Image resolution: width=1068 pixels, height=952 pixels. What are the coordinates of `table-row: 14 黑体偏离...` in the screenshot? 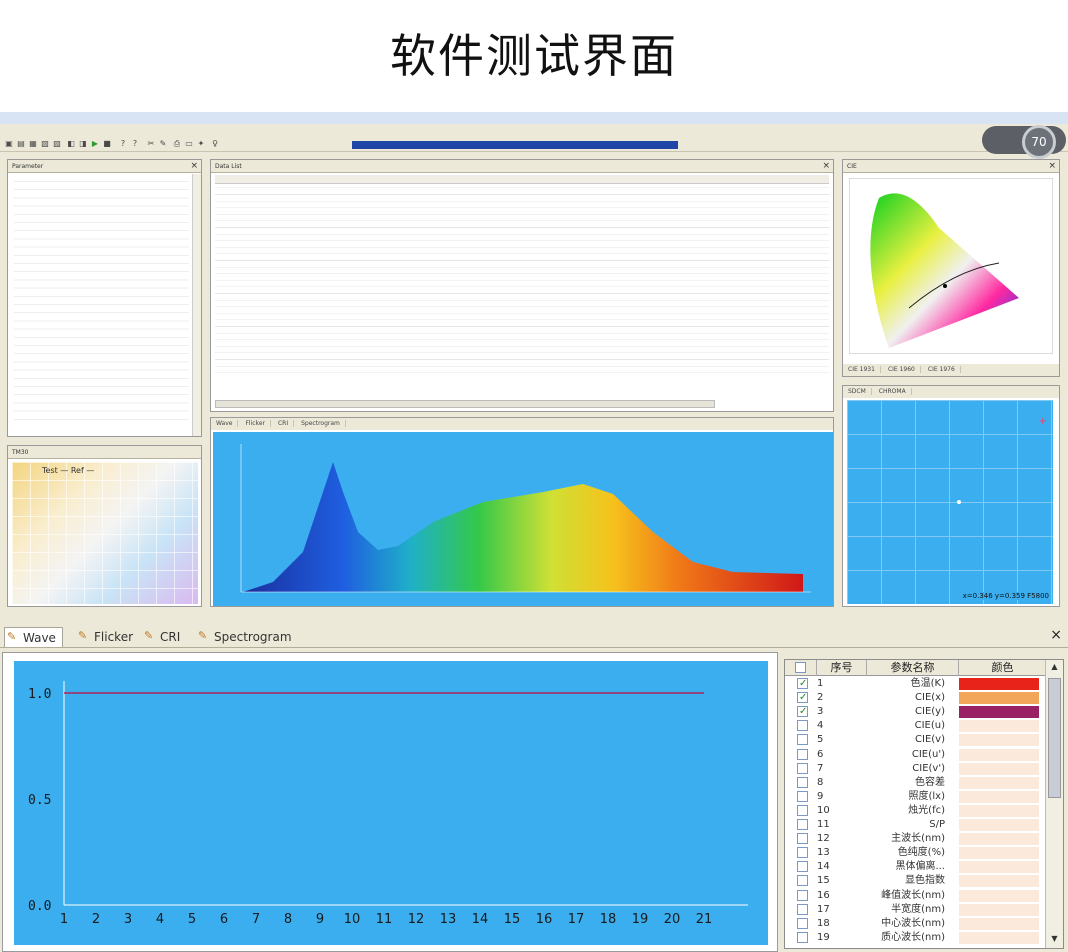 It's located at (915, 867).